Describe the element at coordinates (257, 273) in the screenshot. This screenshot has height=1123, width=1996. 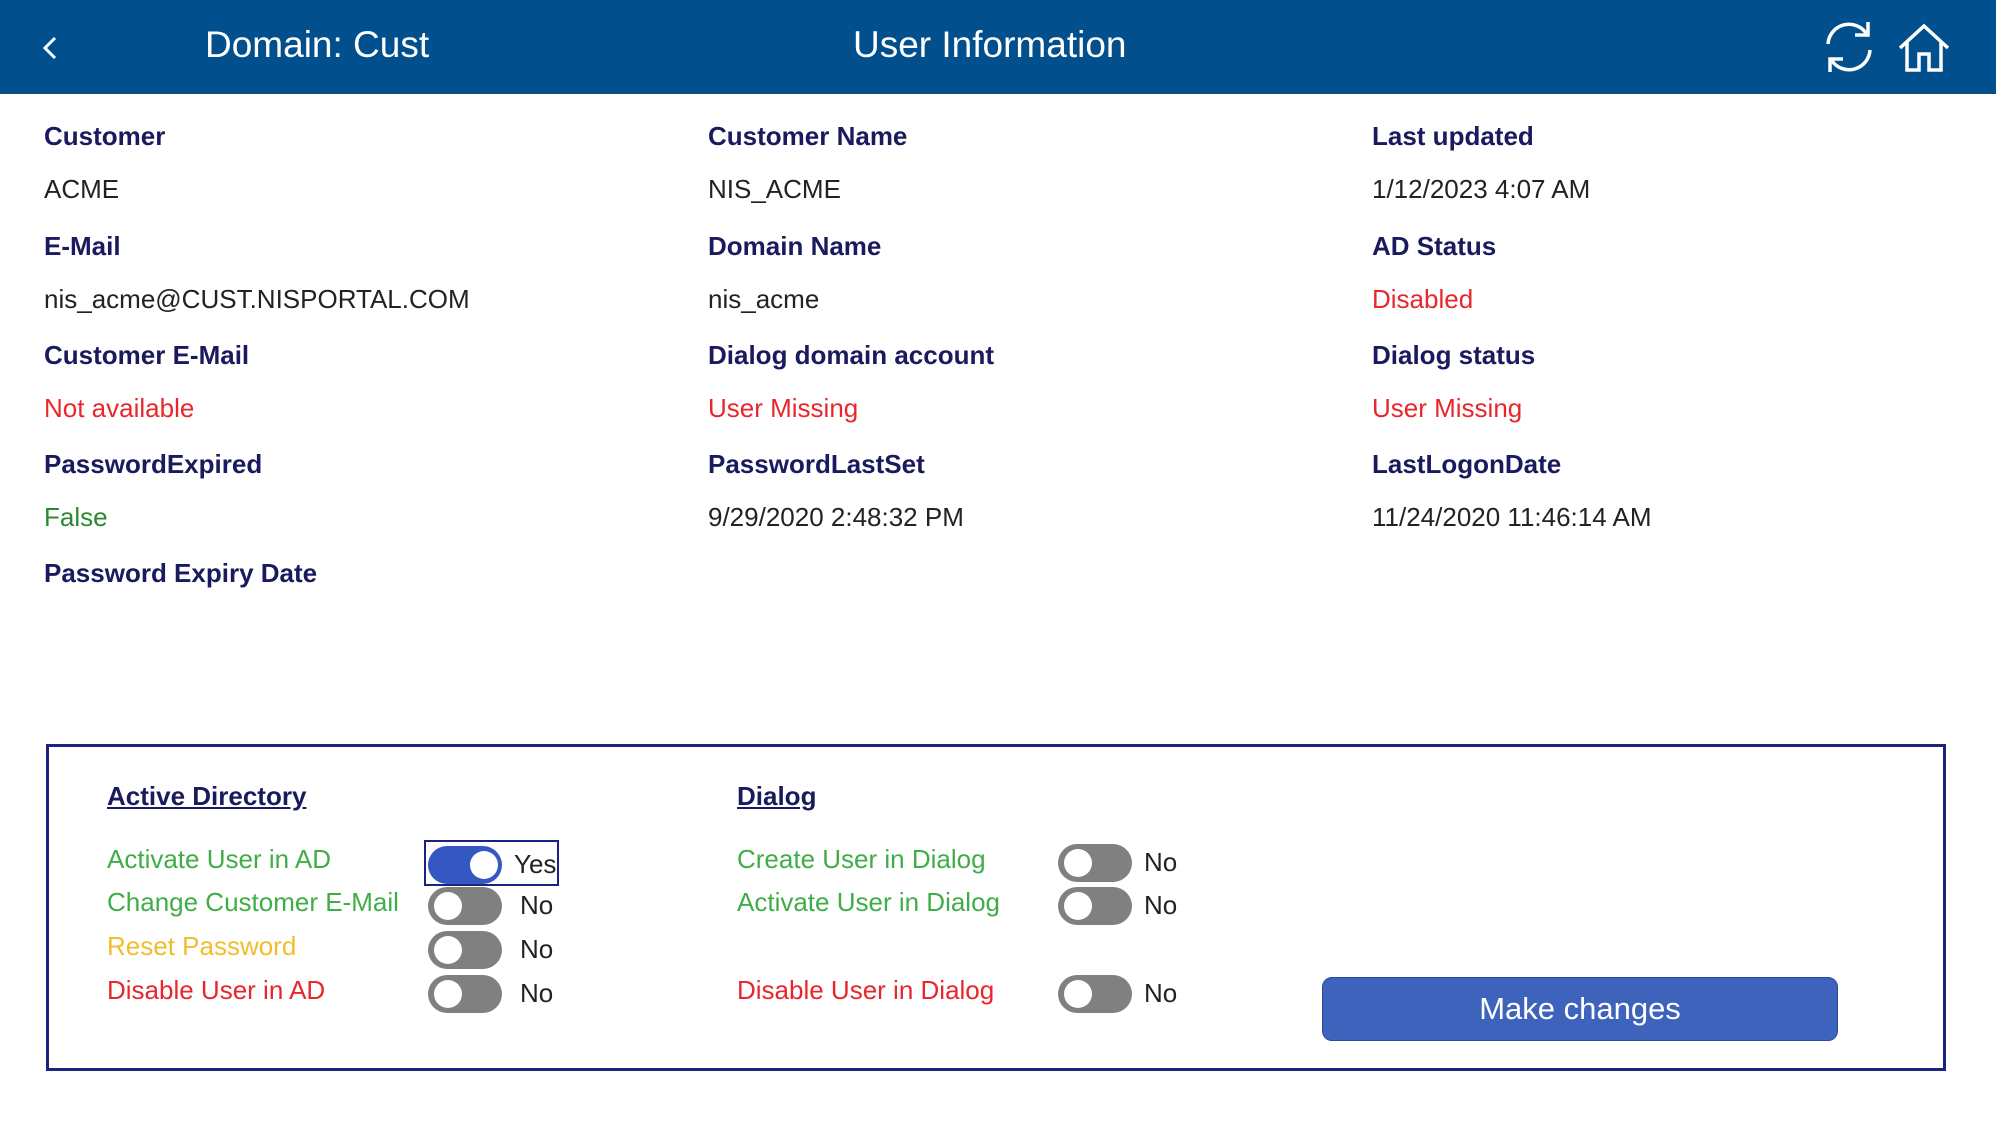
I see `email-field: E-Mail nis_acme@CUST.NISPORTAL.COM` at that location.